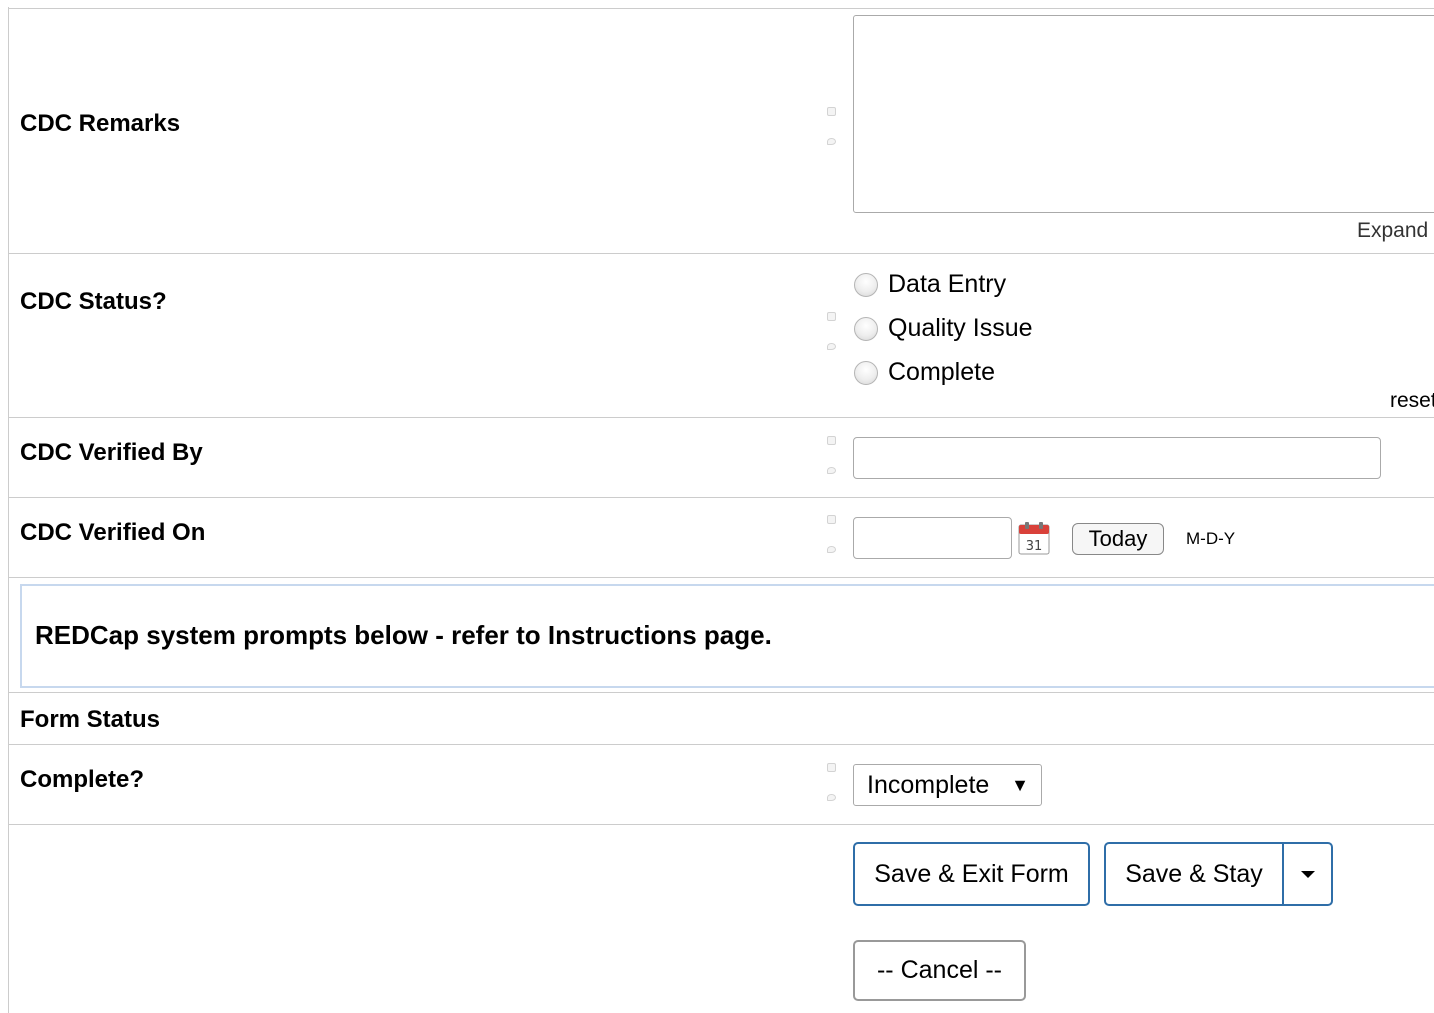  What do you see at coordinates (947, 284) in the screenshot?
I see `radio-label: Data Entry` at bounding box center [947, 284].